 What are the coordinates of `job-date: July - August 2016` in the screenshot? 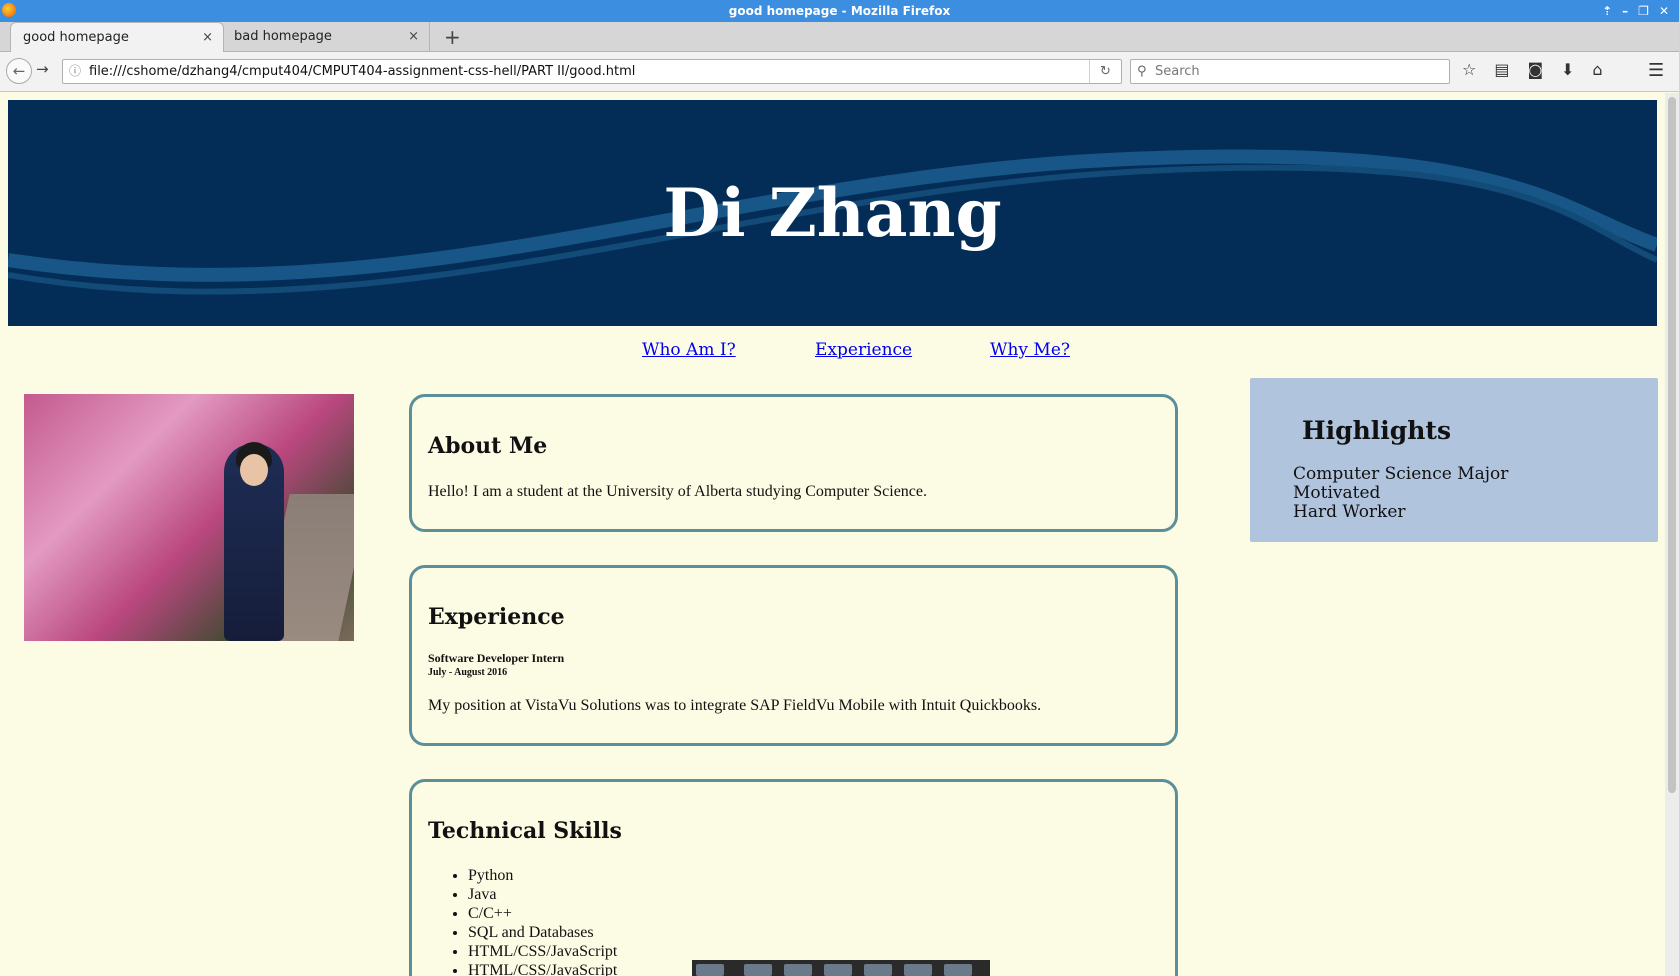 It's located at (468, 672).